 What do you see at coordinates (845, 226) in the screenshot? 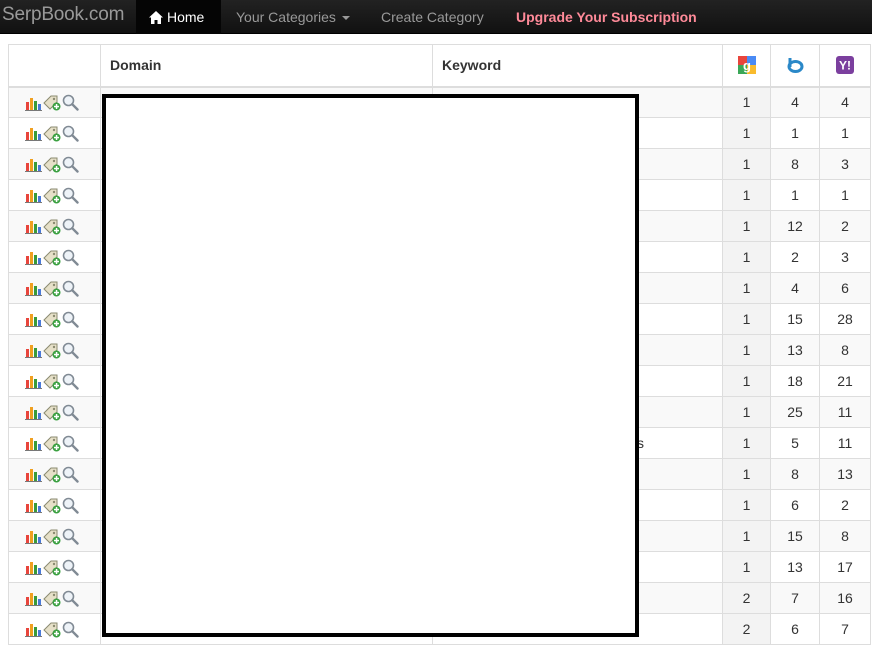
I see `yahoo-rank-cell: 2` at bounding box center [845, 226].